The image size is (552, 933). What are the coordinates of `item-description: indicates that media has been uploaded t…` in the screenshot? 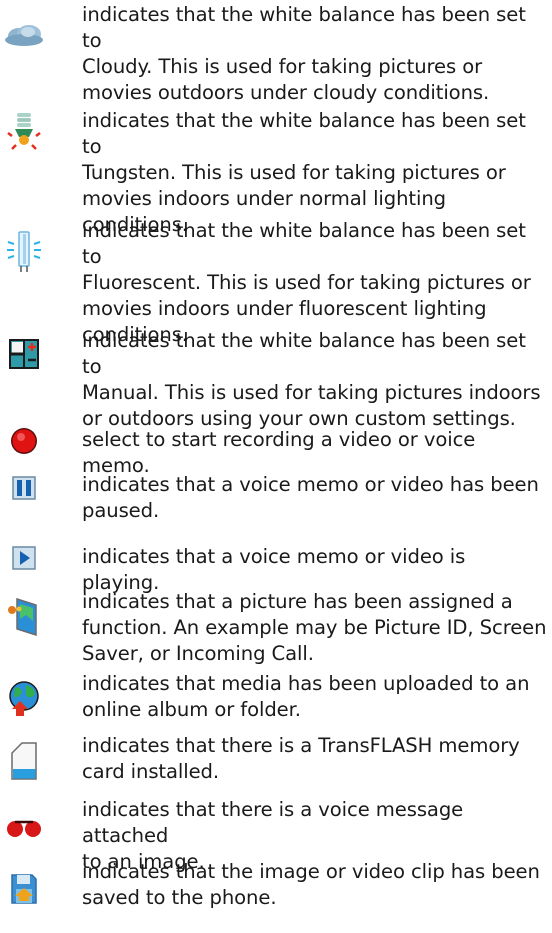 It's located at (306, 696).